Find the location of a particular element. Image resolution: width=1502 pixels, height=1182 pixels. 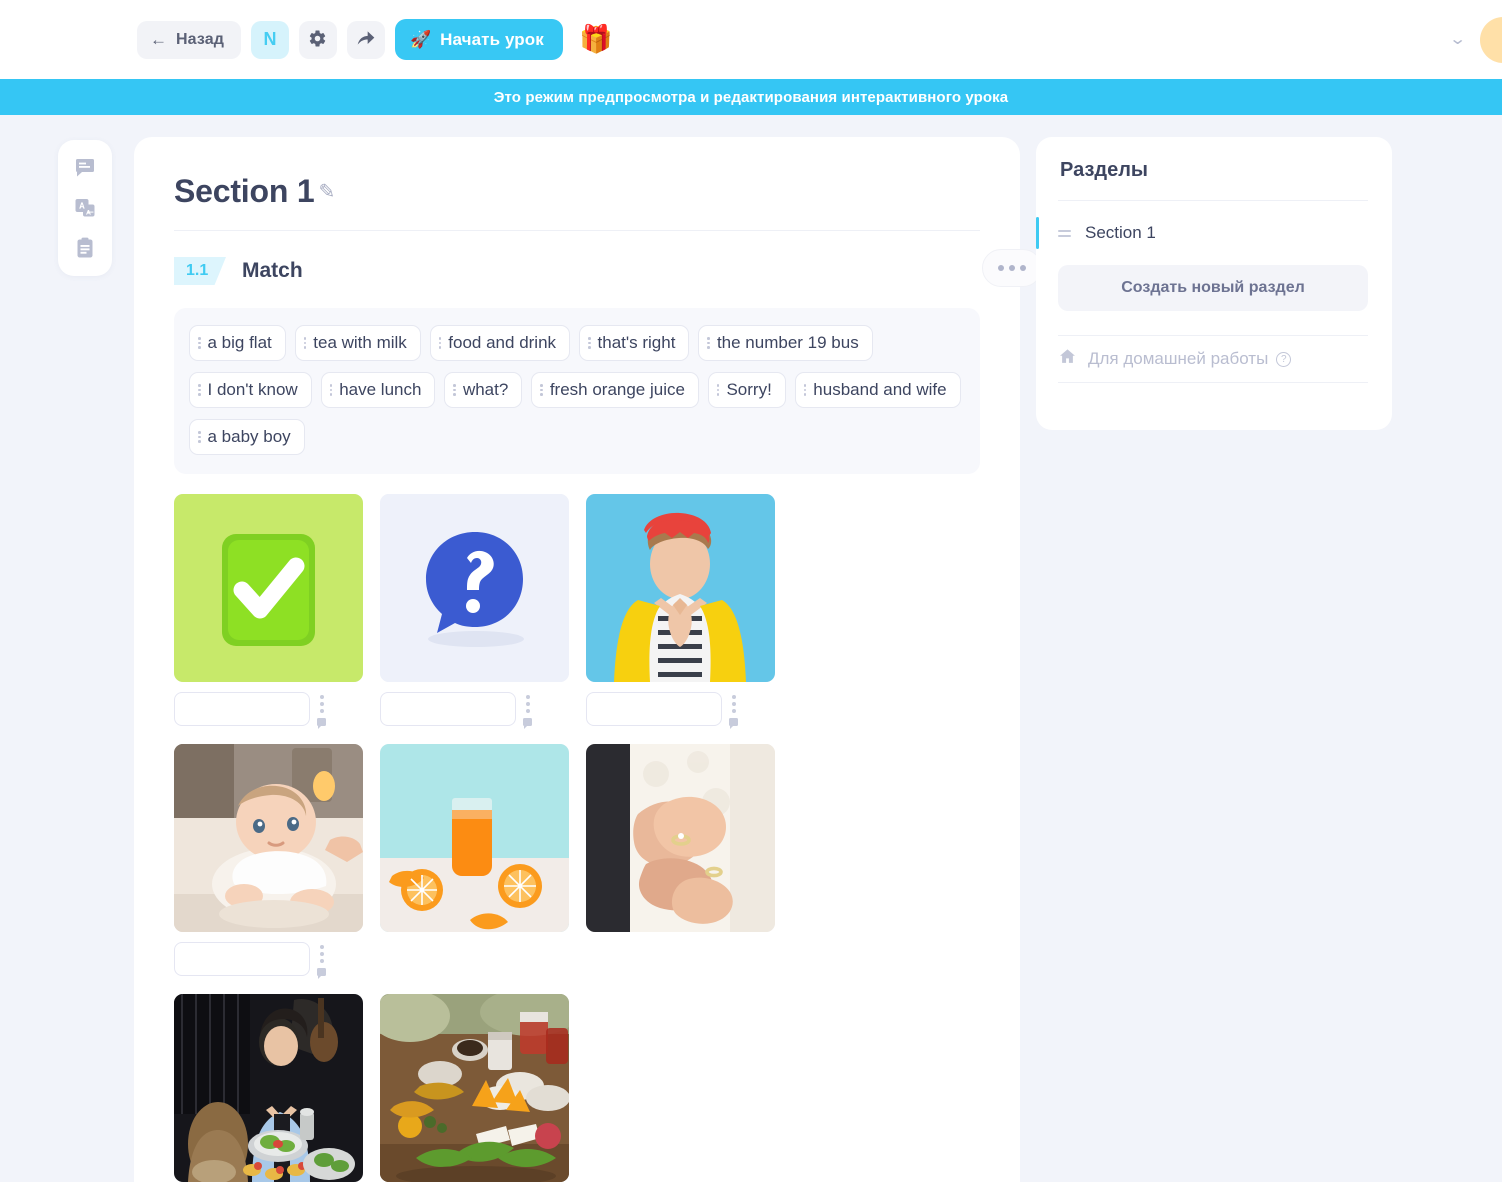

word-chip: fresh orange juice is located at coordinates (615, 390).